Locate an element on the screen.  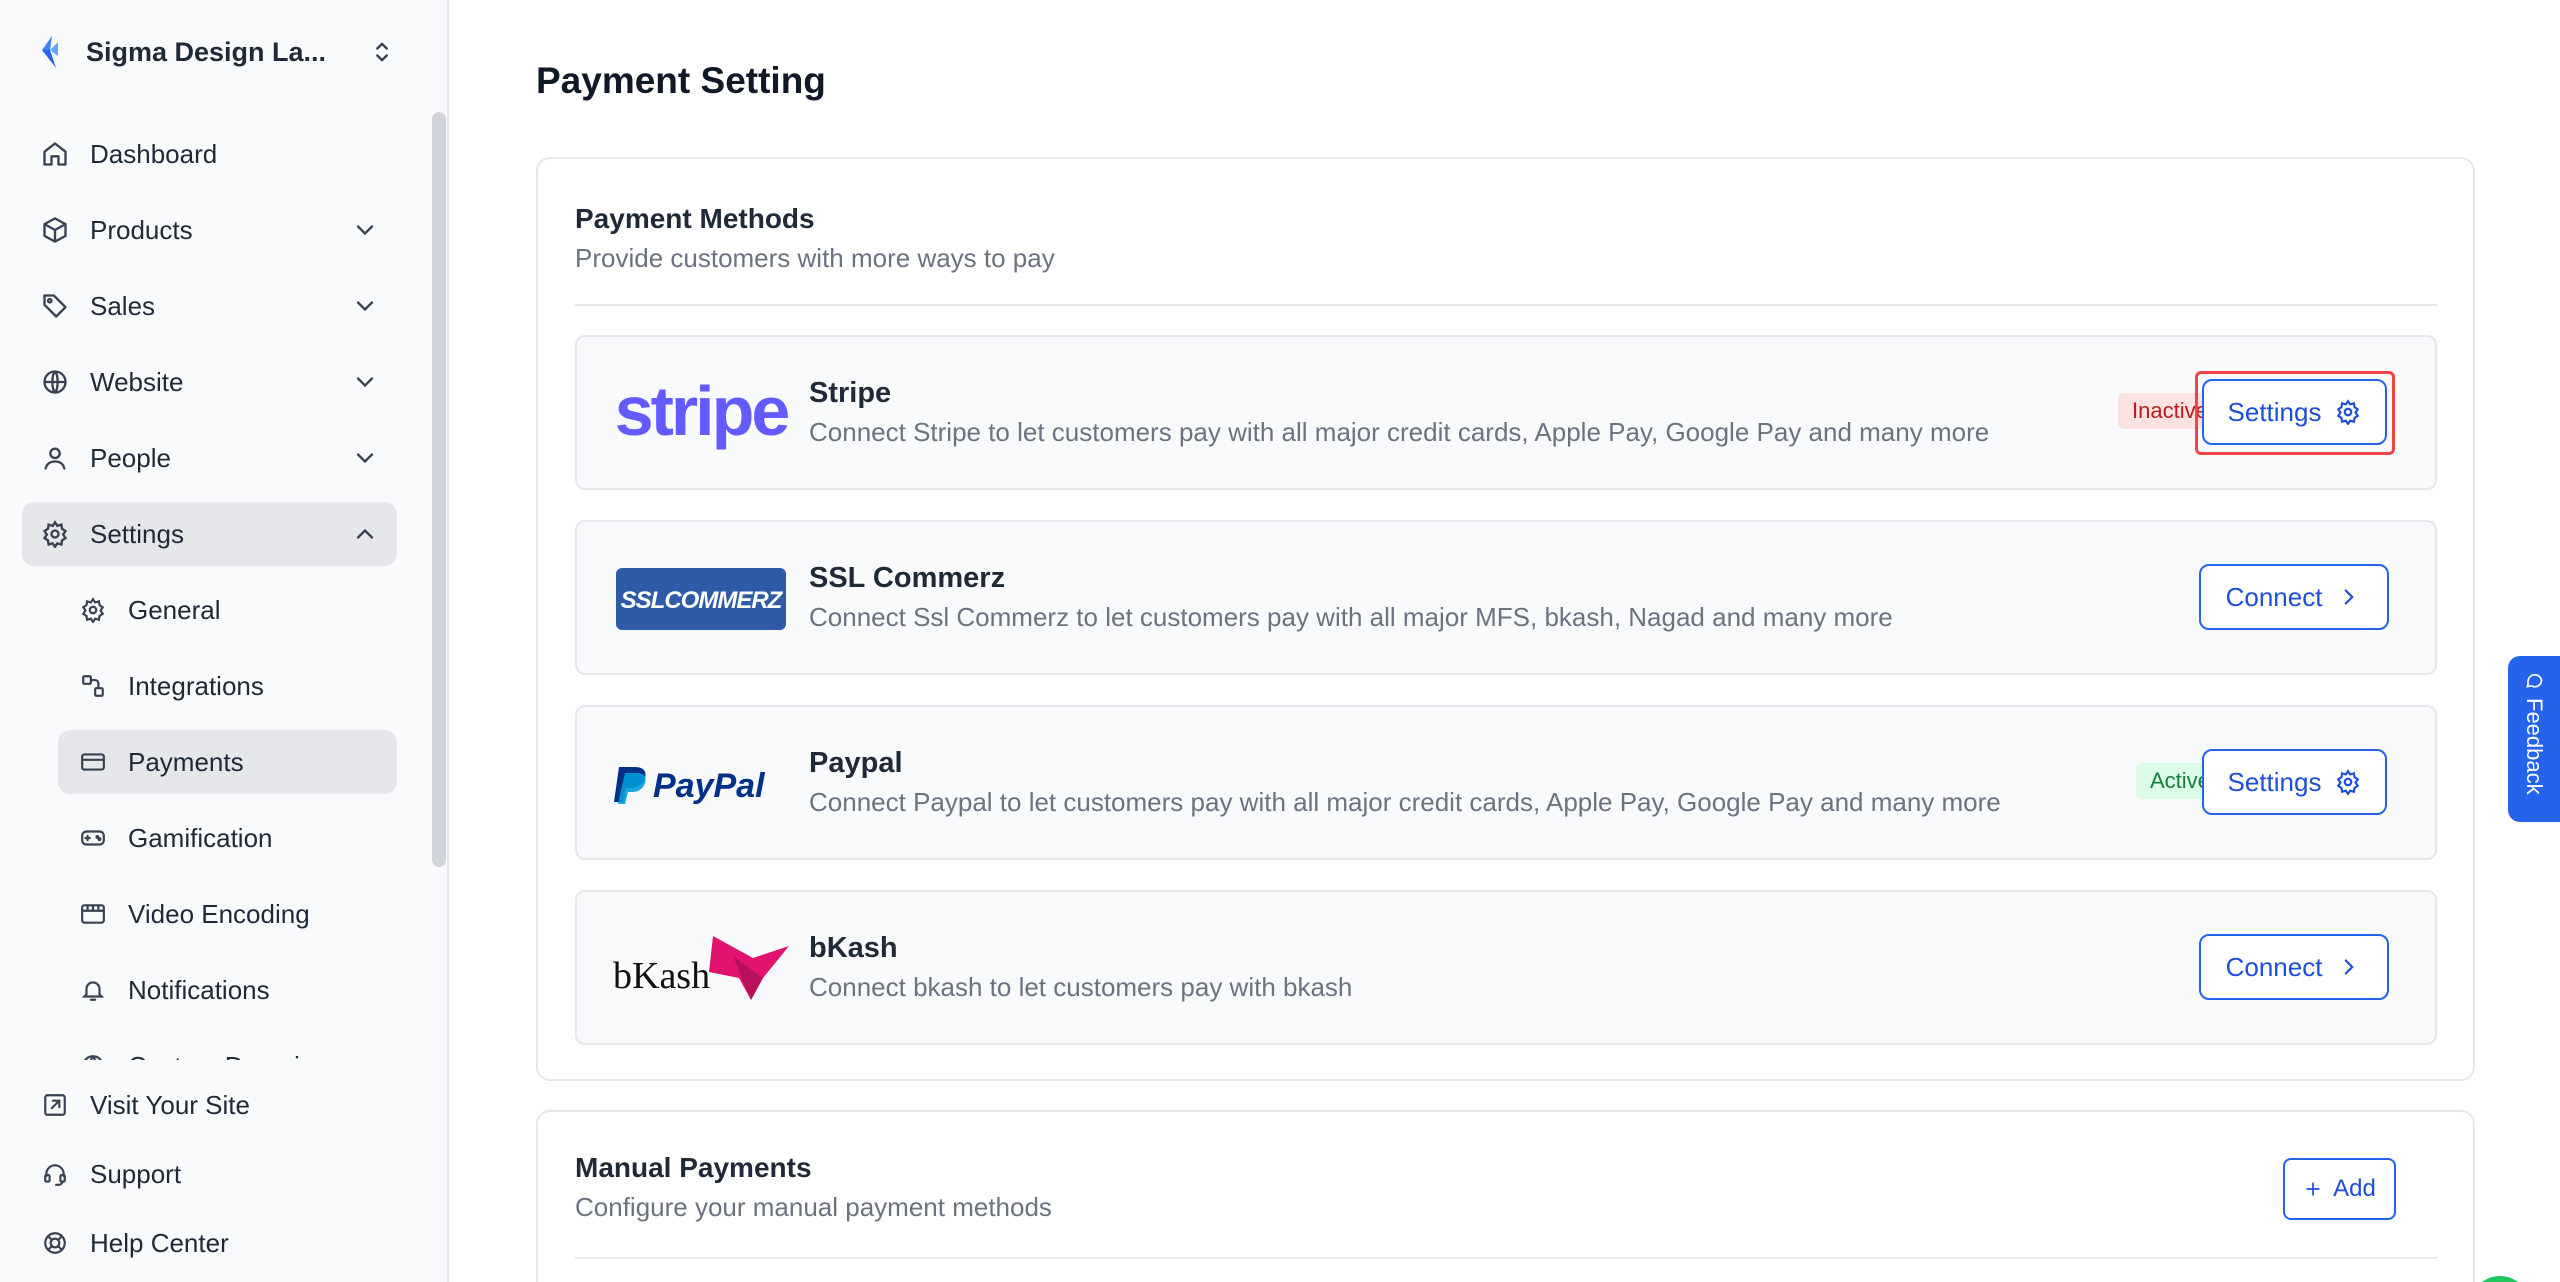
sidebar-item-label: People is located at coordinates (130, 457).